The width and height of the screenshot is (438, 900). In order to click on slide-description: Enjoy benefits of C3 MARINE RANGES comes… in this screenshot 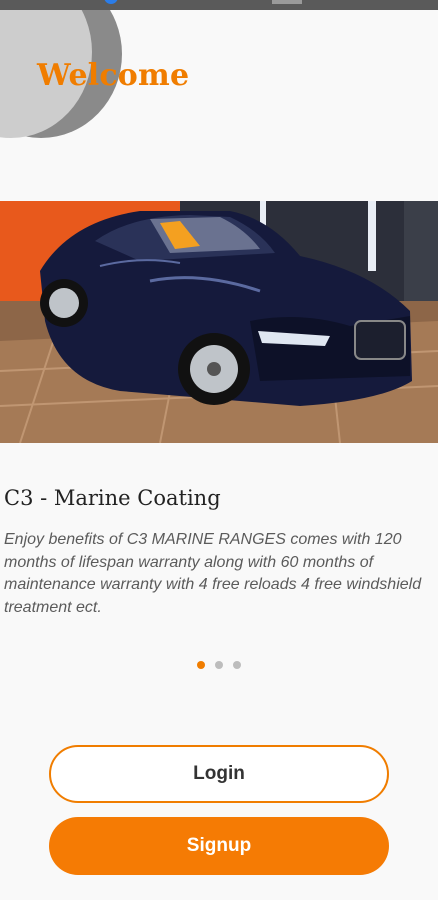, I will do `click(213, 573)`.